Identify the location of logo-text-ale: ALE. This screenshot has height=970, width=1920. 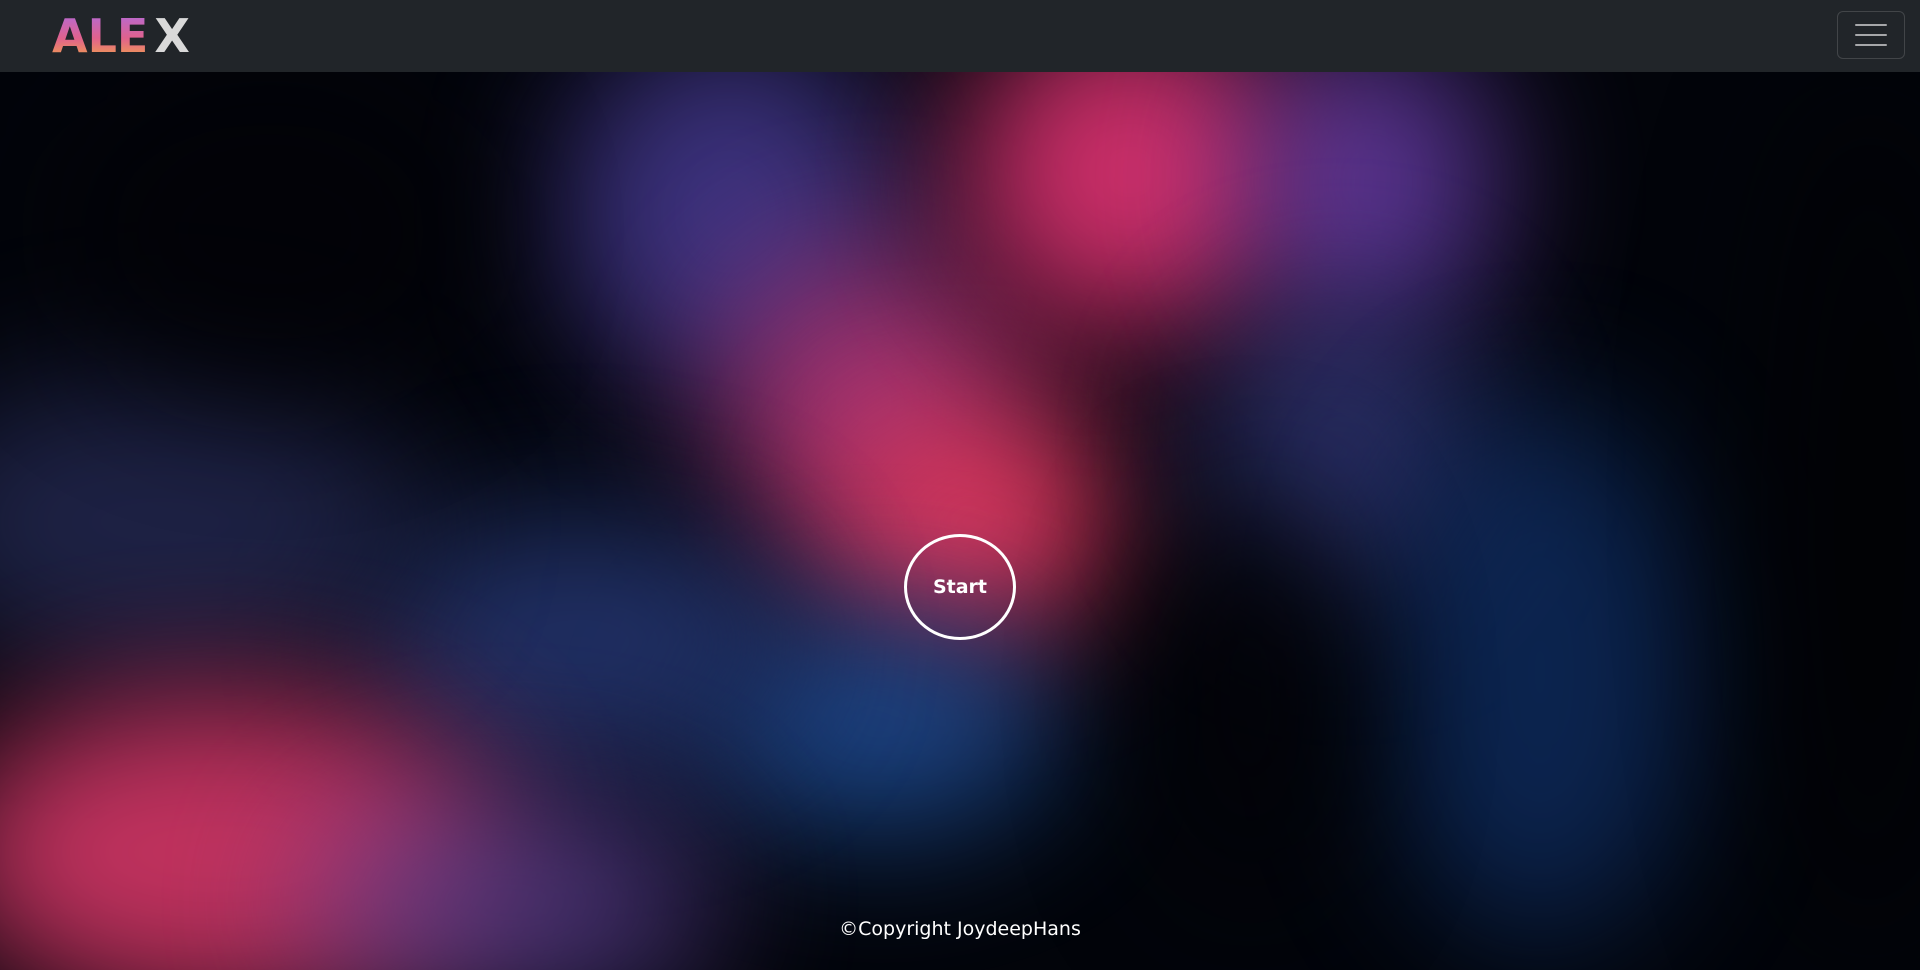
(100, 36).